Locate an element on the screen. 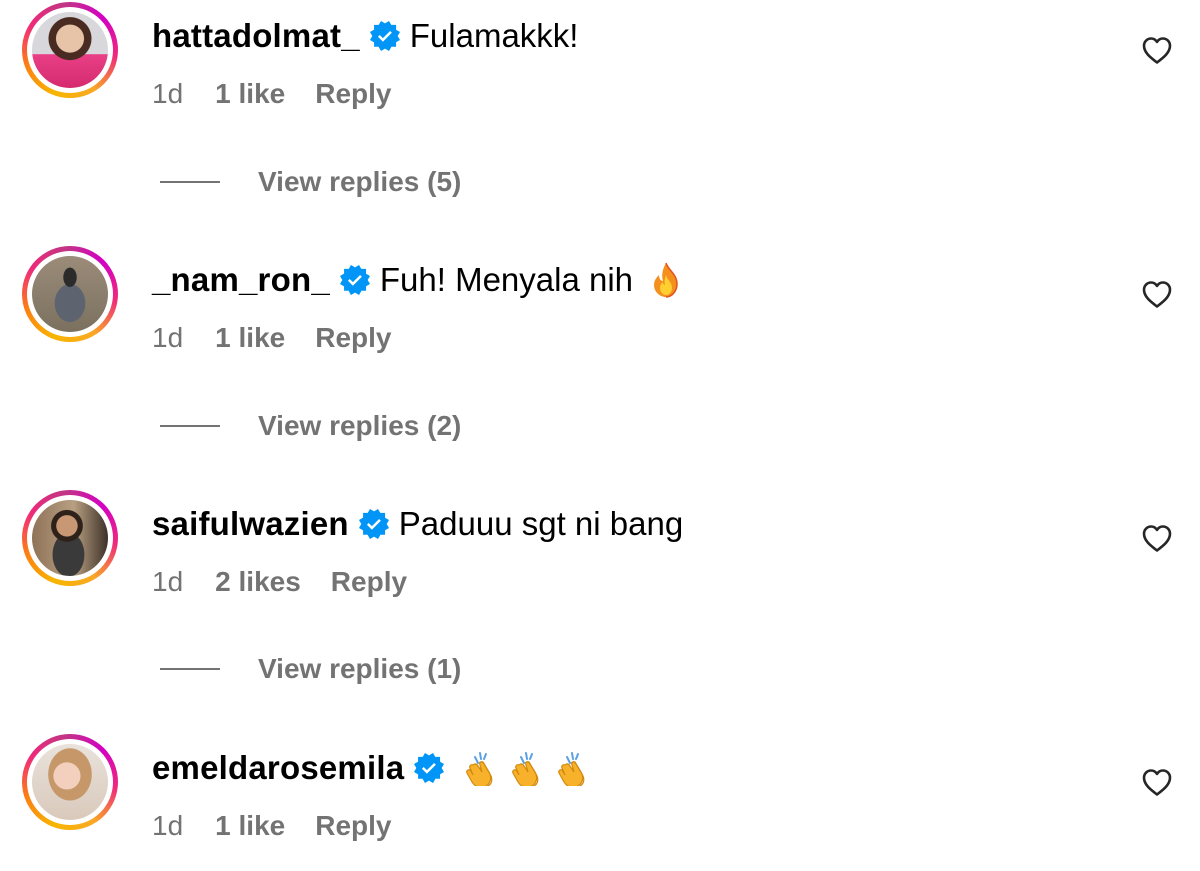 This screenshot has height=871, width=1200. username: hattadolmat_ is located at coordinates (256, 36).